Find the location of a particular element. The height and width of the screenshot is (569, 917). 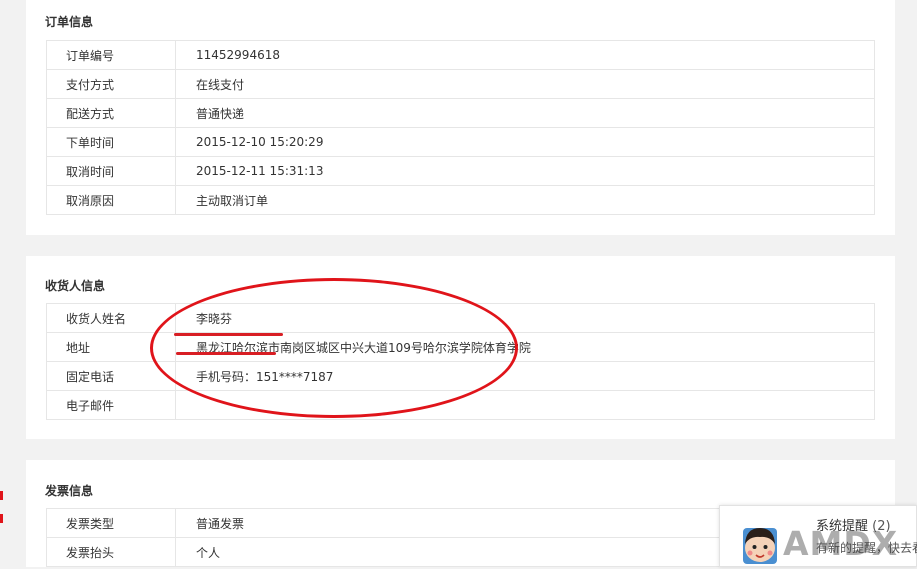

table-row: 配送方式 普通快递 is located at coordinates (460, 113).